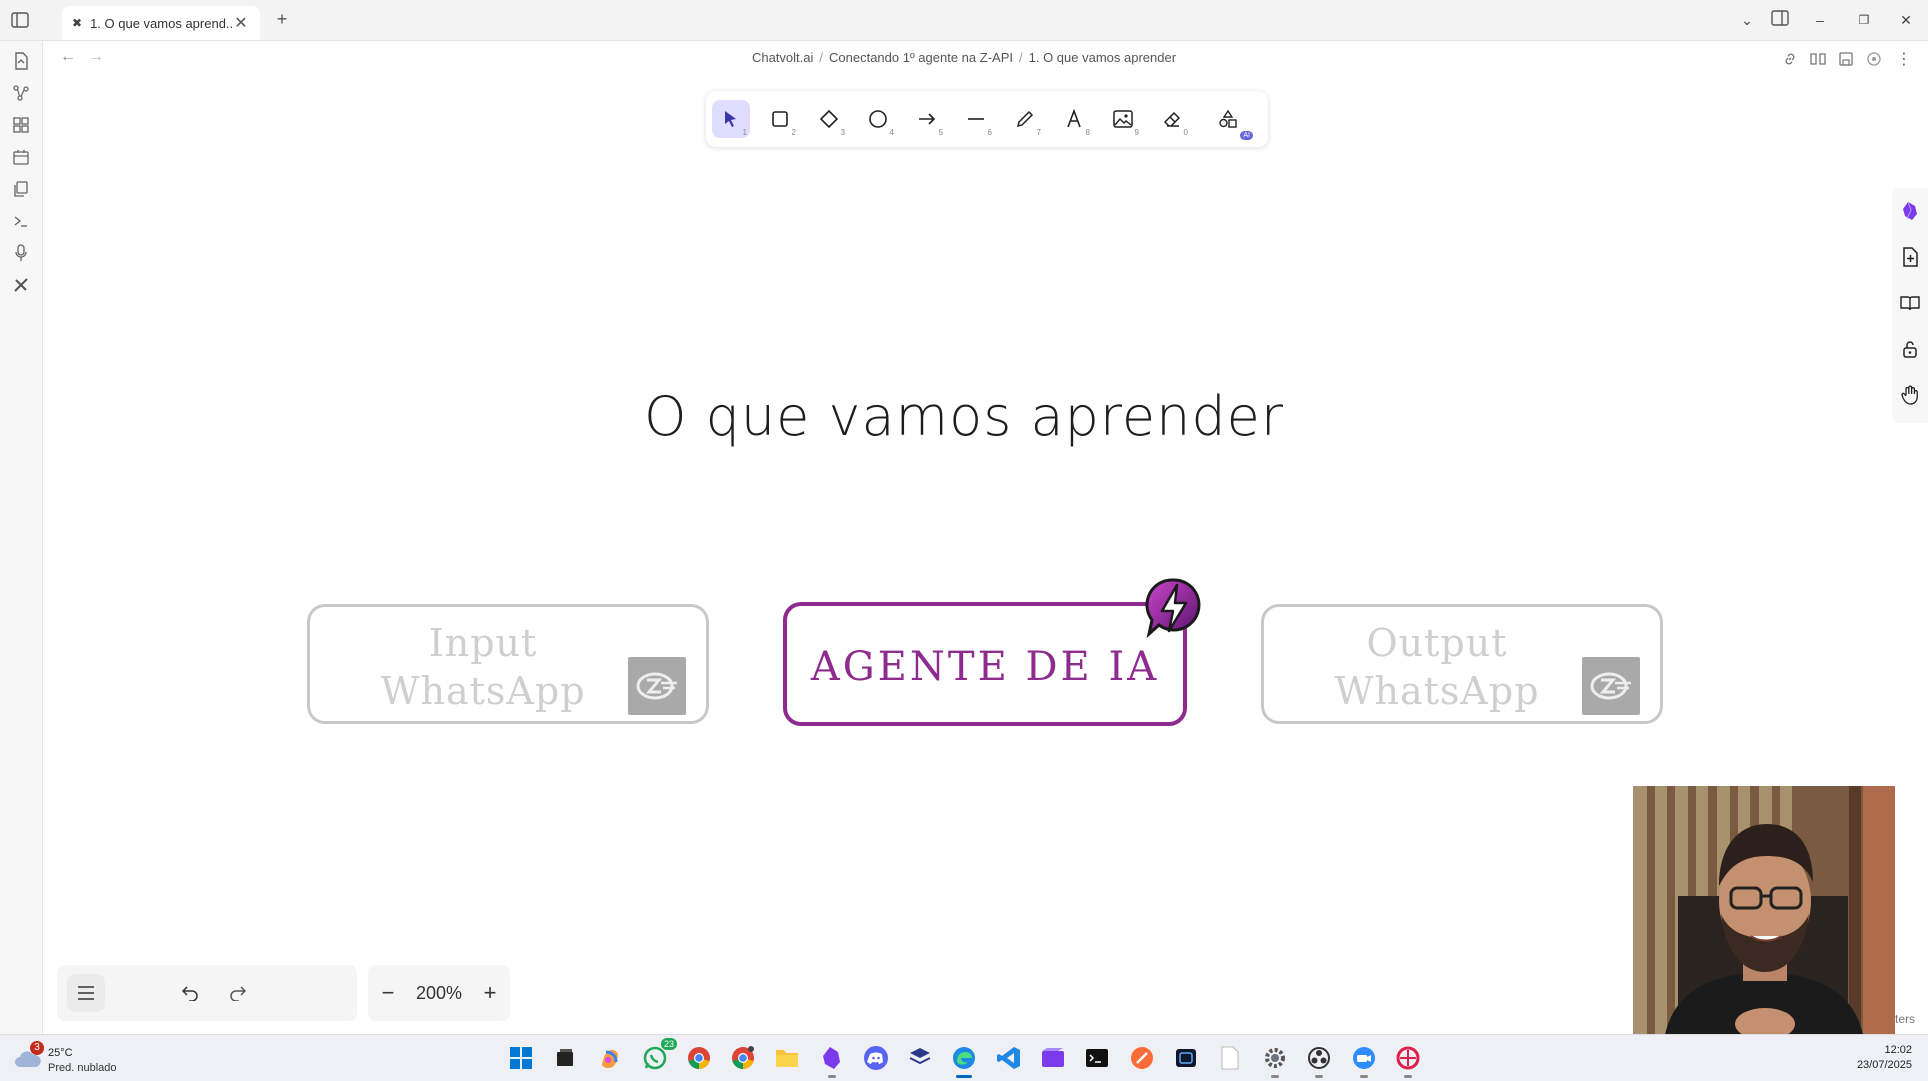 The width and height of the screenshot is (1928, 1081). Describe the element at coordinates (1437, 667) in the screenshot. I see `output-whatsapp-text: Output WhatsApp` at that location.